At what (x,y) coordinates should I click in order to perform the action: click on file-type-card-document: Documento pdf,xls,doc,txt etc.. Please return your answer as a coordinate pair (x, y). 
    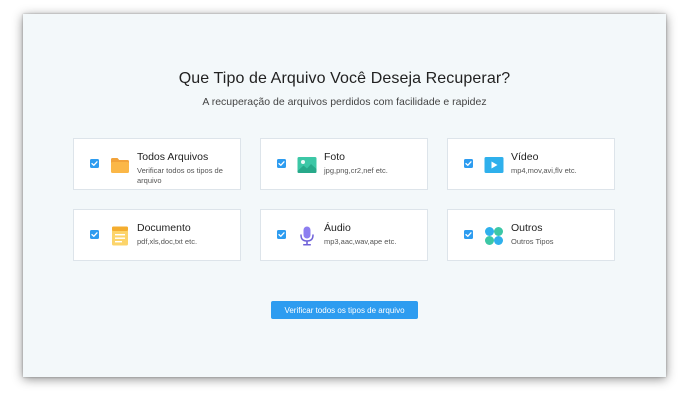
    Looking at the image, I should click on (157, 235).